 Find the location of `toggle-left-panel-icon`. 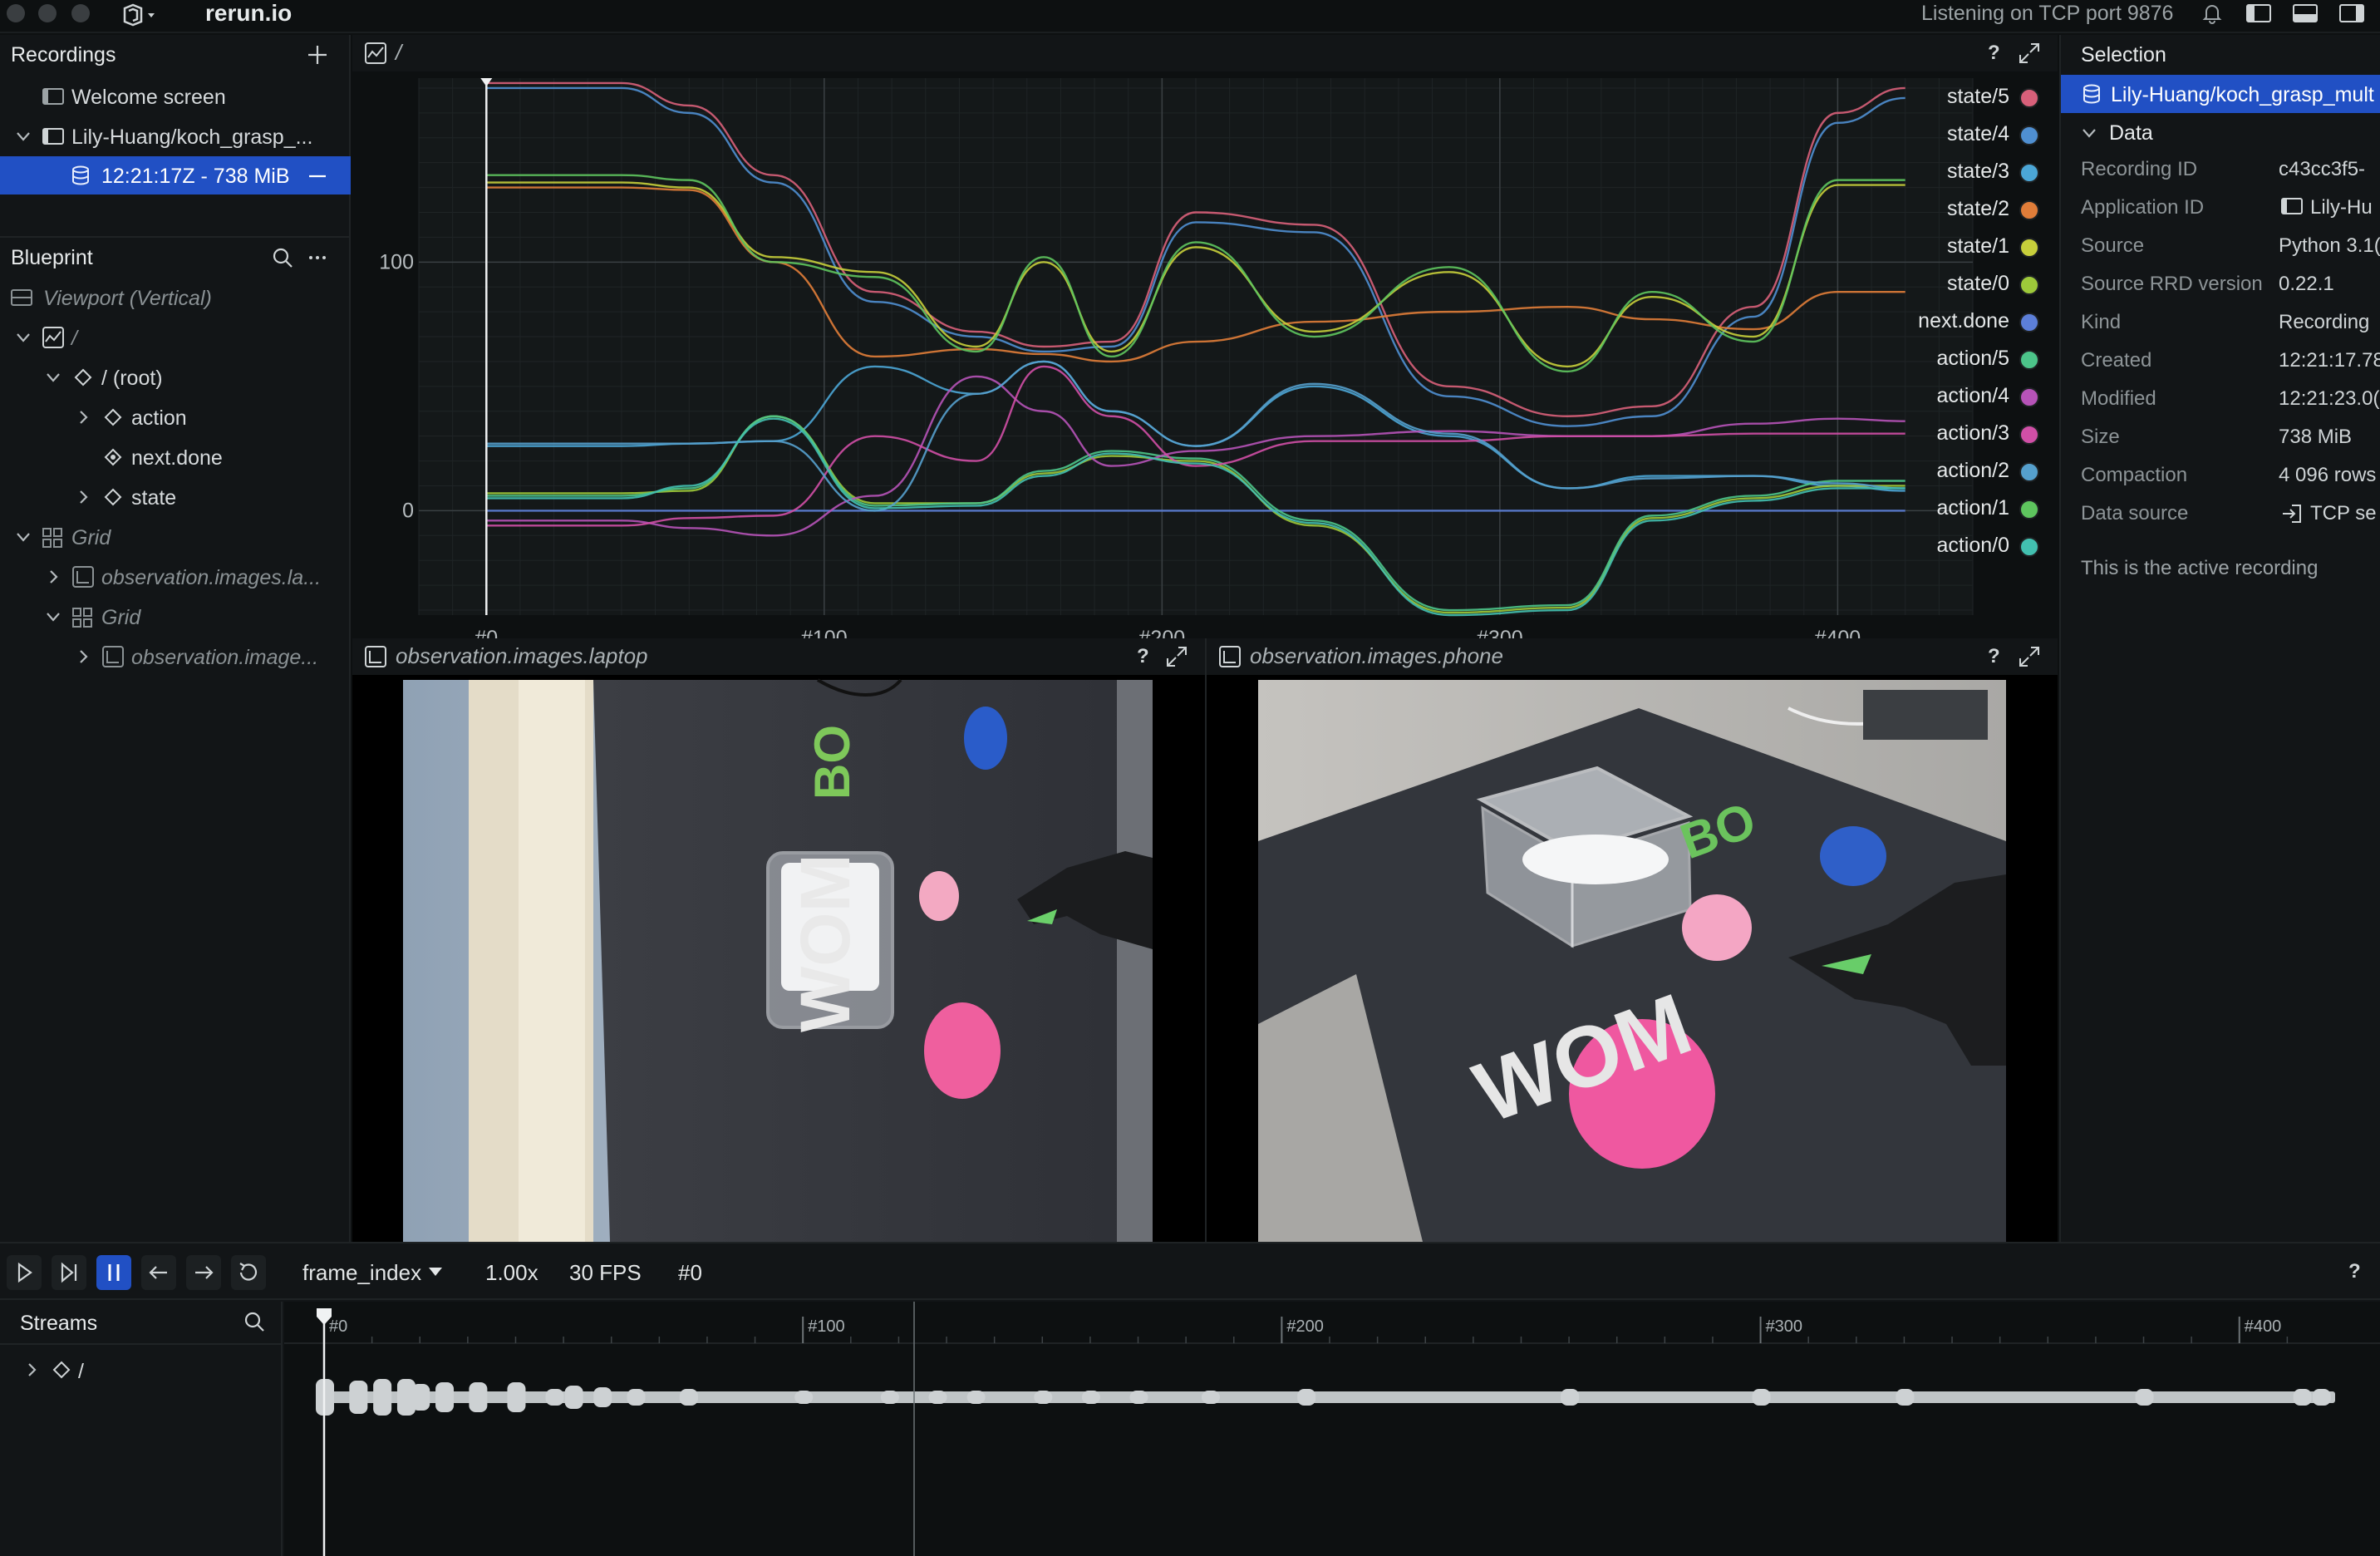

toggle-left-panel-icon is located at coordinates (2258, 13).